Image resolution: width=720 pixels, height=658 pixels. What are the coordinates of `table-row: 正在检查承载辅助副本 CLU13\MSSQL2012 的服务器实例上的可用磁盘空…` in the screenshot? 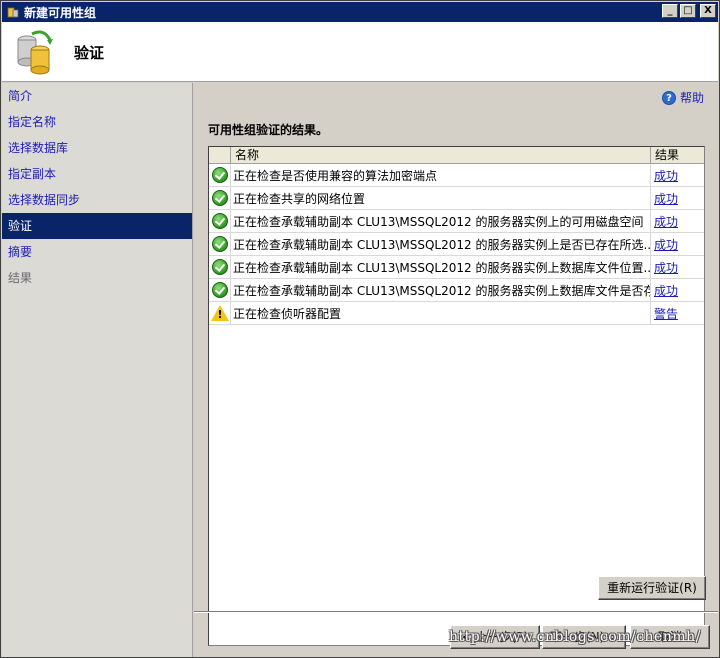 It's located at (456, 221).